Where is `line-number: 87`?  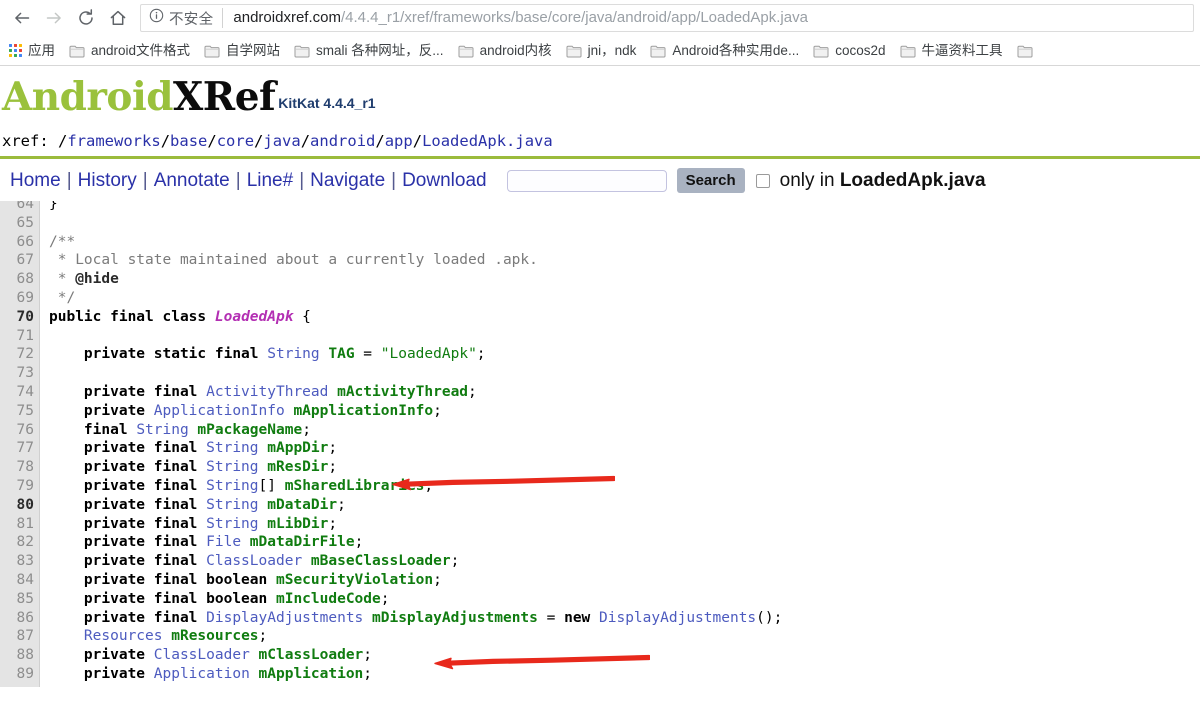 line-number: 87 is located at coordinates (20, 636).